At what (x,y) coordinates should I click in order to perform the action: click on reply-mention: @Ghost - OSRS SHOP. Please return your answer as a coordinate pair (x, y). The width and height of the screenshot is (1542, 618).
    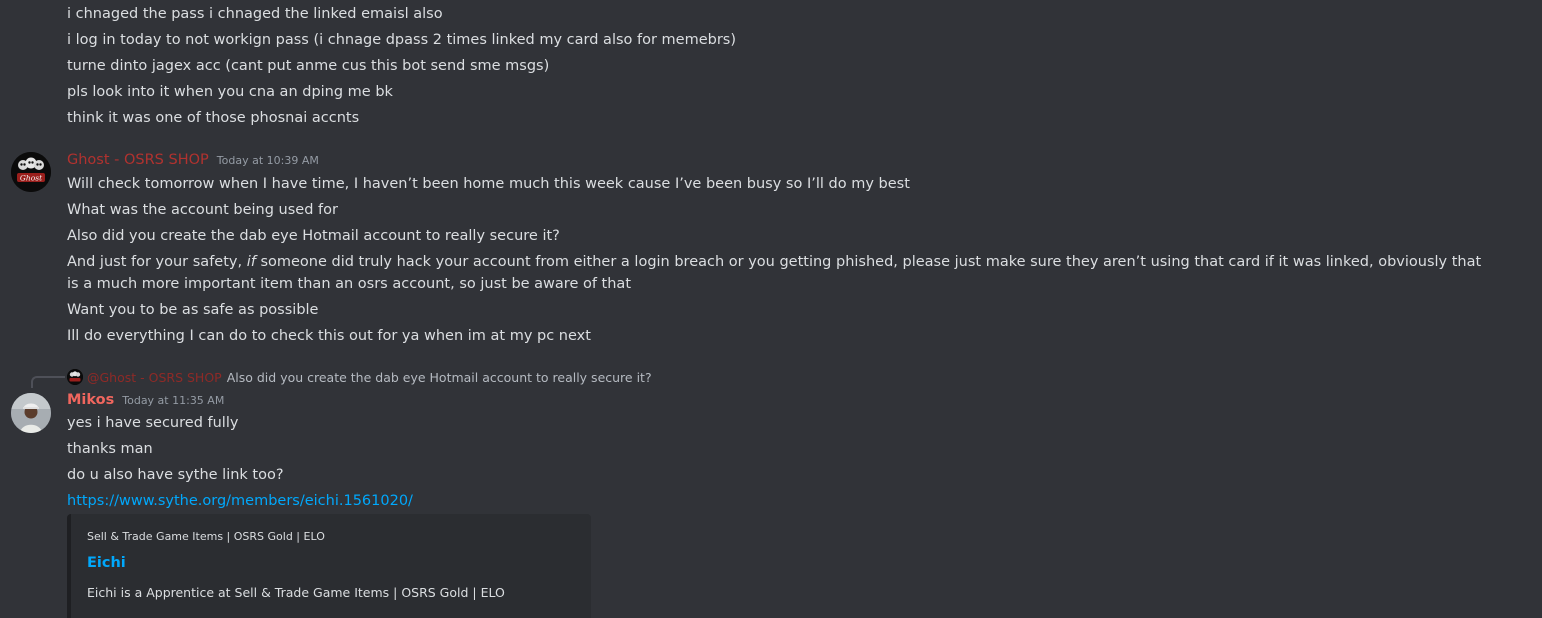
    Looking at the image, I should click on (154, 377).